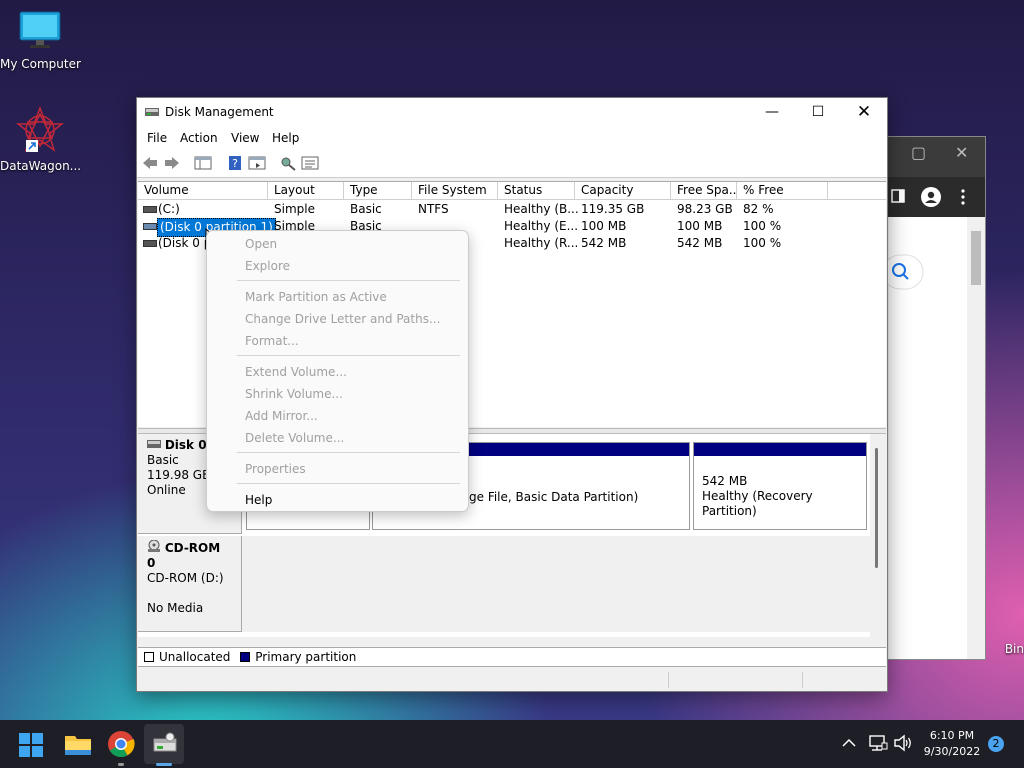  What do you see at coordinates (996, 744) in the screenshot?
I see `notification-badge: 2` at bounding box center [996, 744].